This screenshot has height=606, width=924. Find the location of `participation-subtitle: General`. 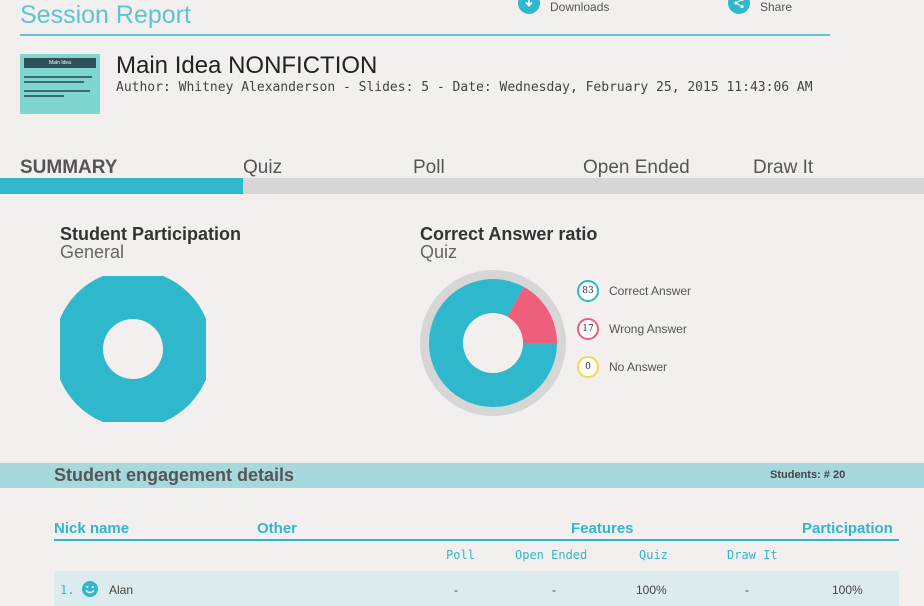

participation-subtitle: General is located at coordinates (92, 252).